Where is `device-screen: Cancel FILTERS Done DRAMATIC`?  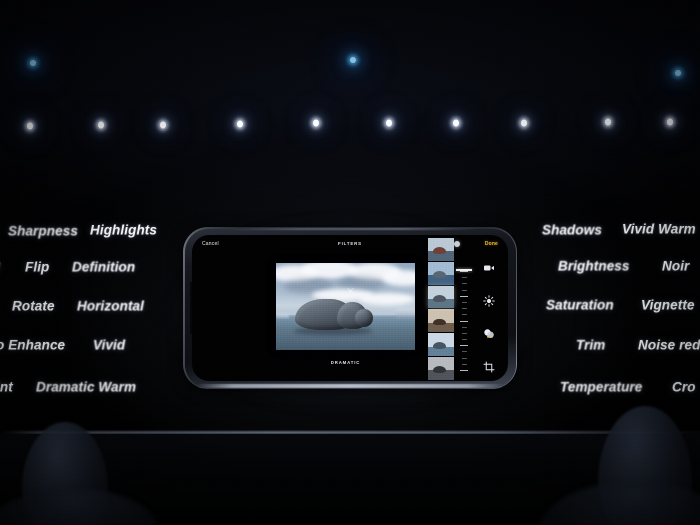
device-screen: Cancel FILTERS Done DRAMATIC is located at coordinates (350, 308).